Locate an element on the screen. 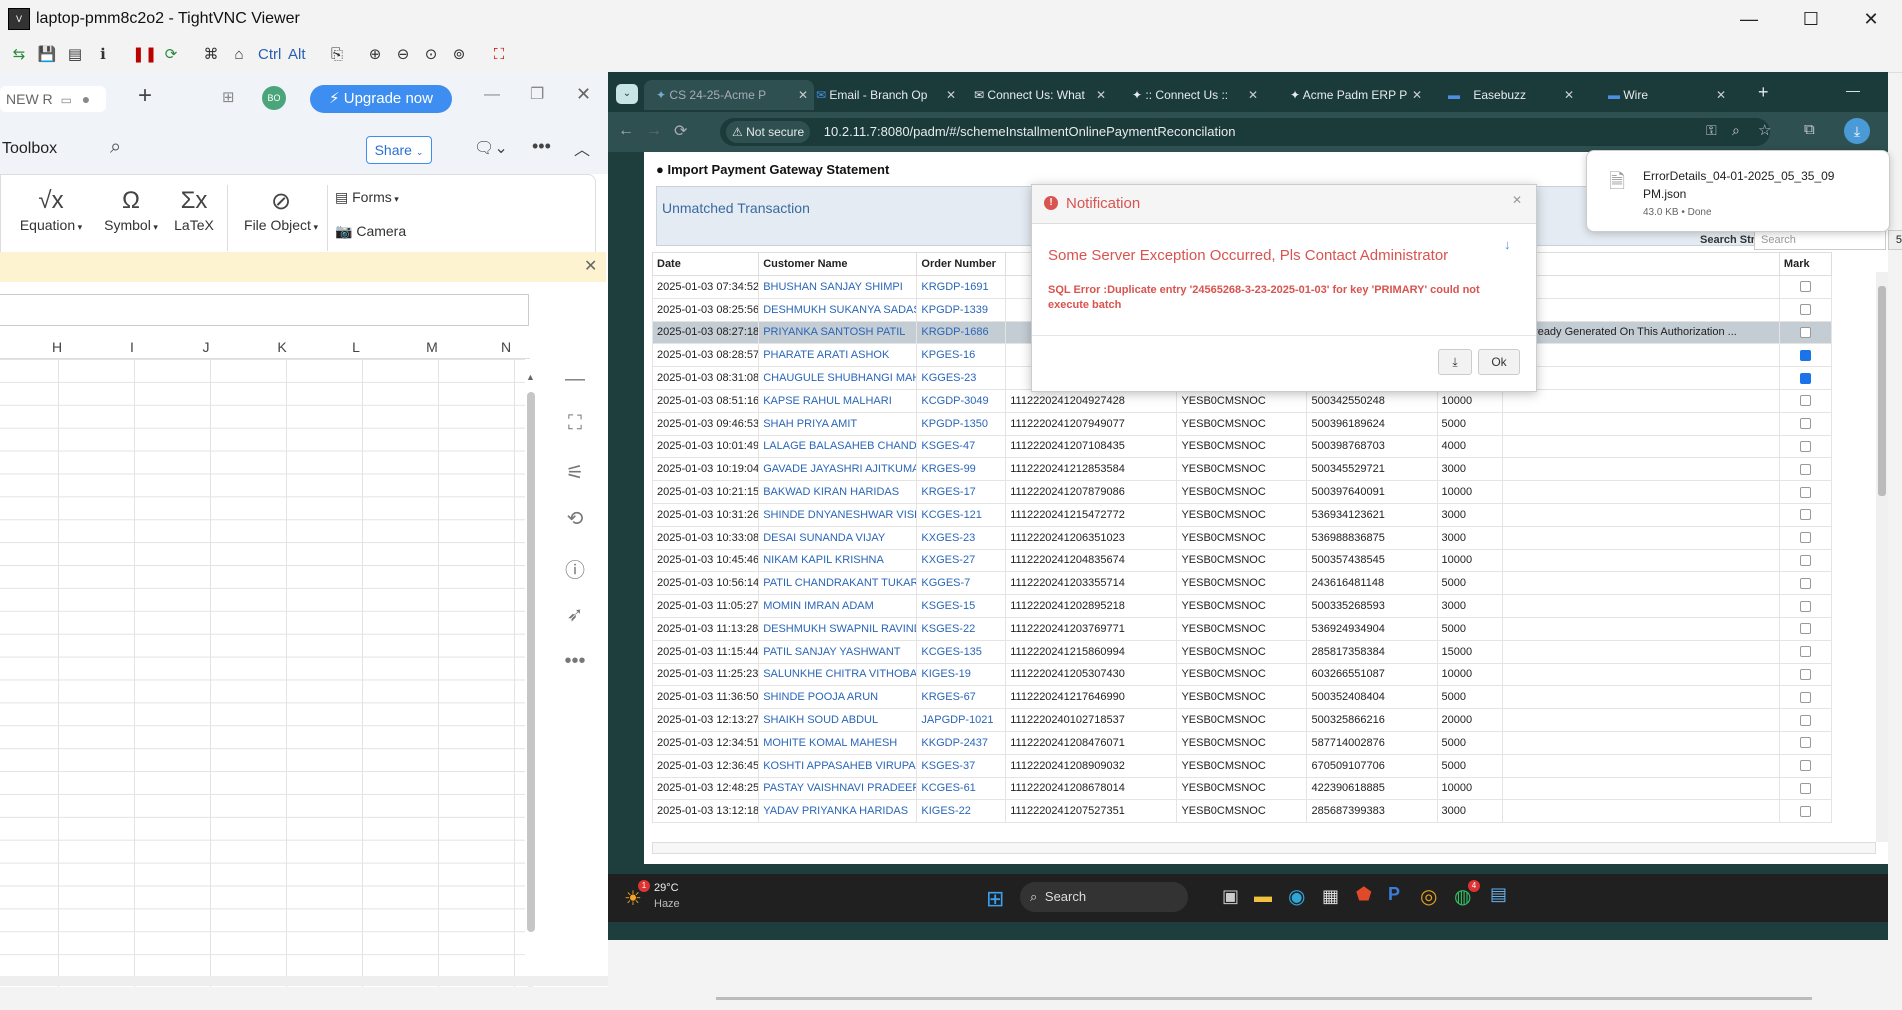  row-order-number: KSGES-47 is located at coordinates (961, 446).